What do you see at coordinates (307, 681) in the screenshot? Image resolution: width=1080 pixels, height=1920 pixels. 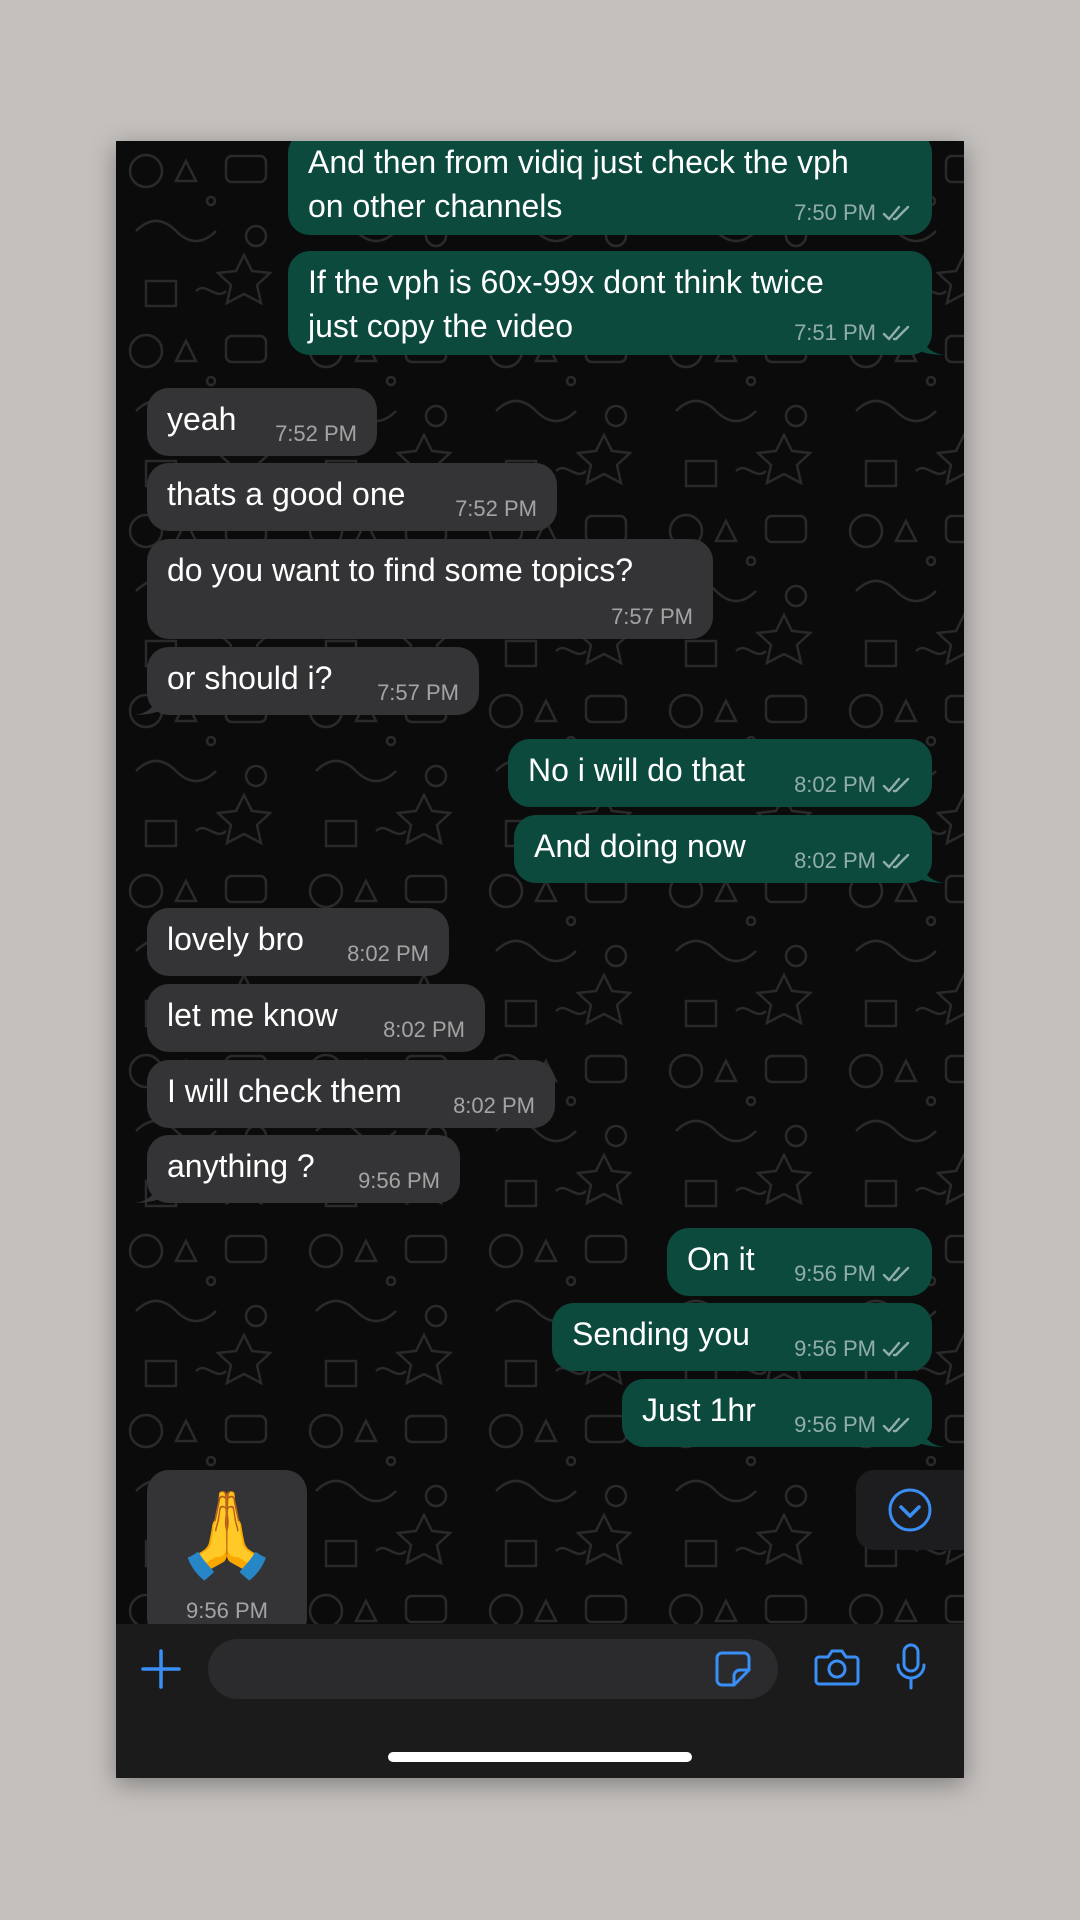 I see `incoming-message: or should i? 7:57 PM` at bounding box center [307, 681].